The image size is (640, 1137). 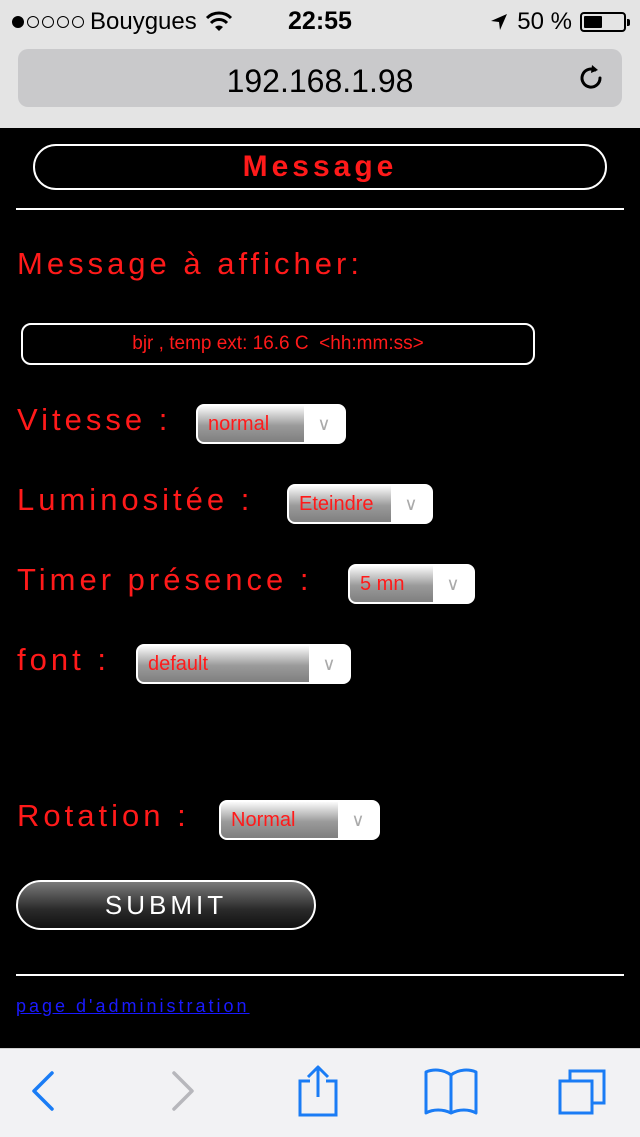 I want to click on status-right: 50 %, so click(x=559, y=22).